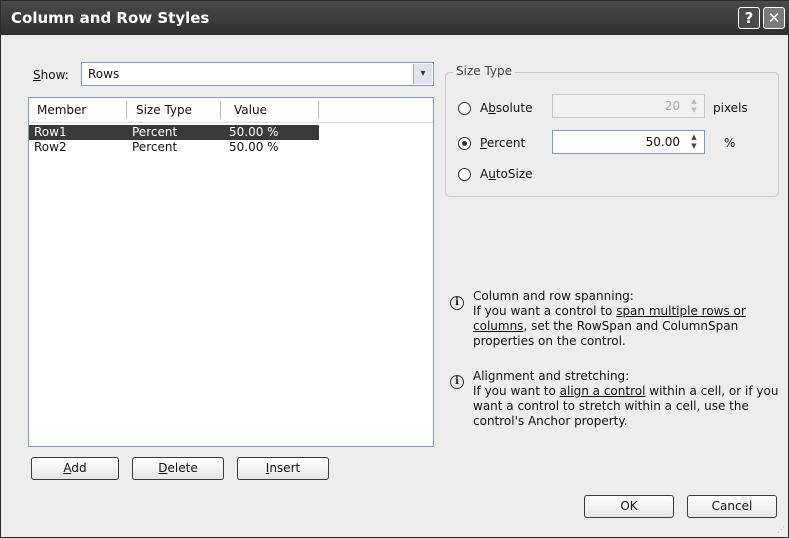 Image resolution: width=789 pixels, height=538 pixels. What do you see at coordinates (662, 142) in the screenshot?
I see `percent-value: 50.00` at bounding box center [662, 142].